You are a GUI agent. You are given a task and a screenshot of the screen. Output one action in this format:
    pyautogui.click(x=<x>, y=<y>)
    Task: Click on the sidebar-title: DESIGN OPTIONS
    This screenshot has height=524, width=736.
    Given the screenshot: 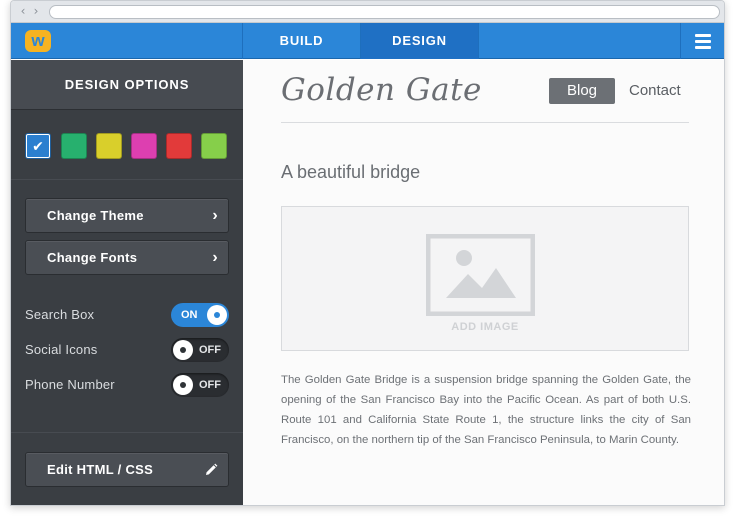 What is the action you would take?
    pyautogui.click(x=127, y=85)
    